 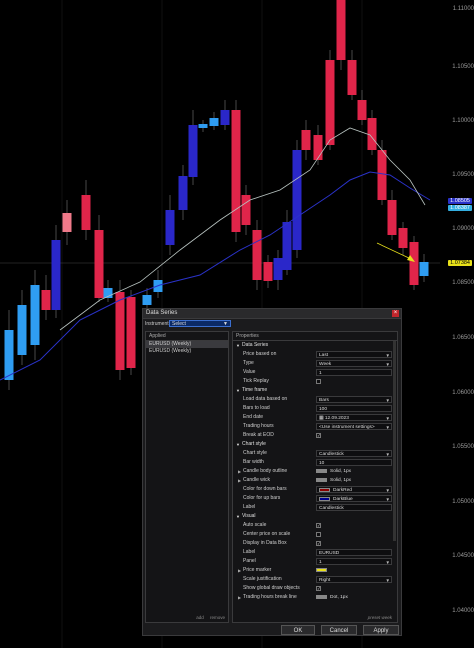 I want to click on price-tag-current: 1.07384, so click(x=460, y=263).